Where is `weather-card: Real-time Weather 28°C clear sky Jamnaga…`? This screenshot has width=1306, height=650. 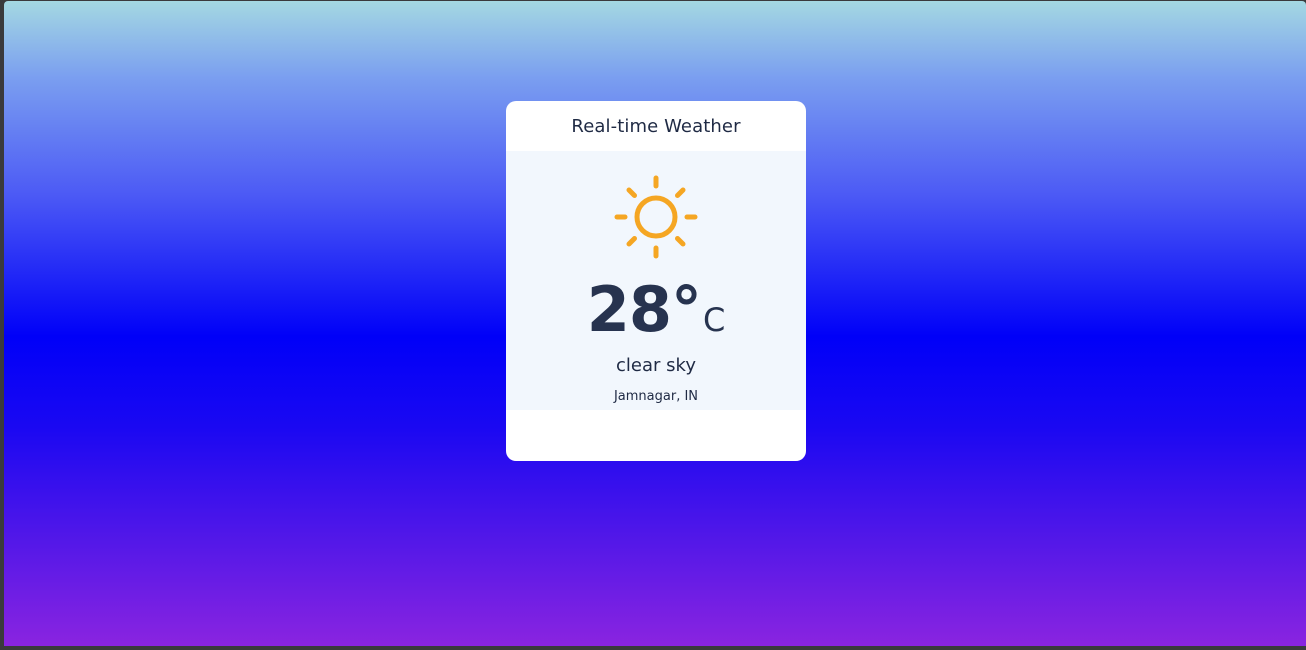
weather-card: Real-time Weather 28°C clear sky Jamnaga… is located at coordinates (656, 281).